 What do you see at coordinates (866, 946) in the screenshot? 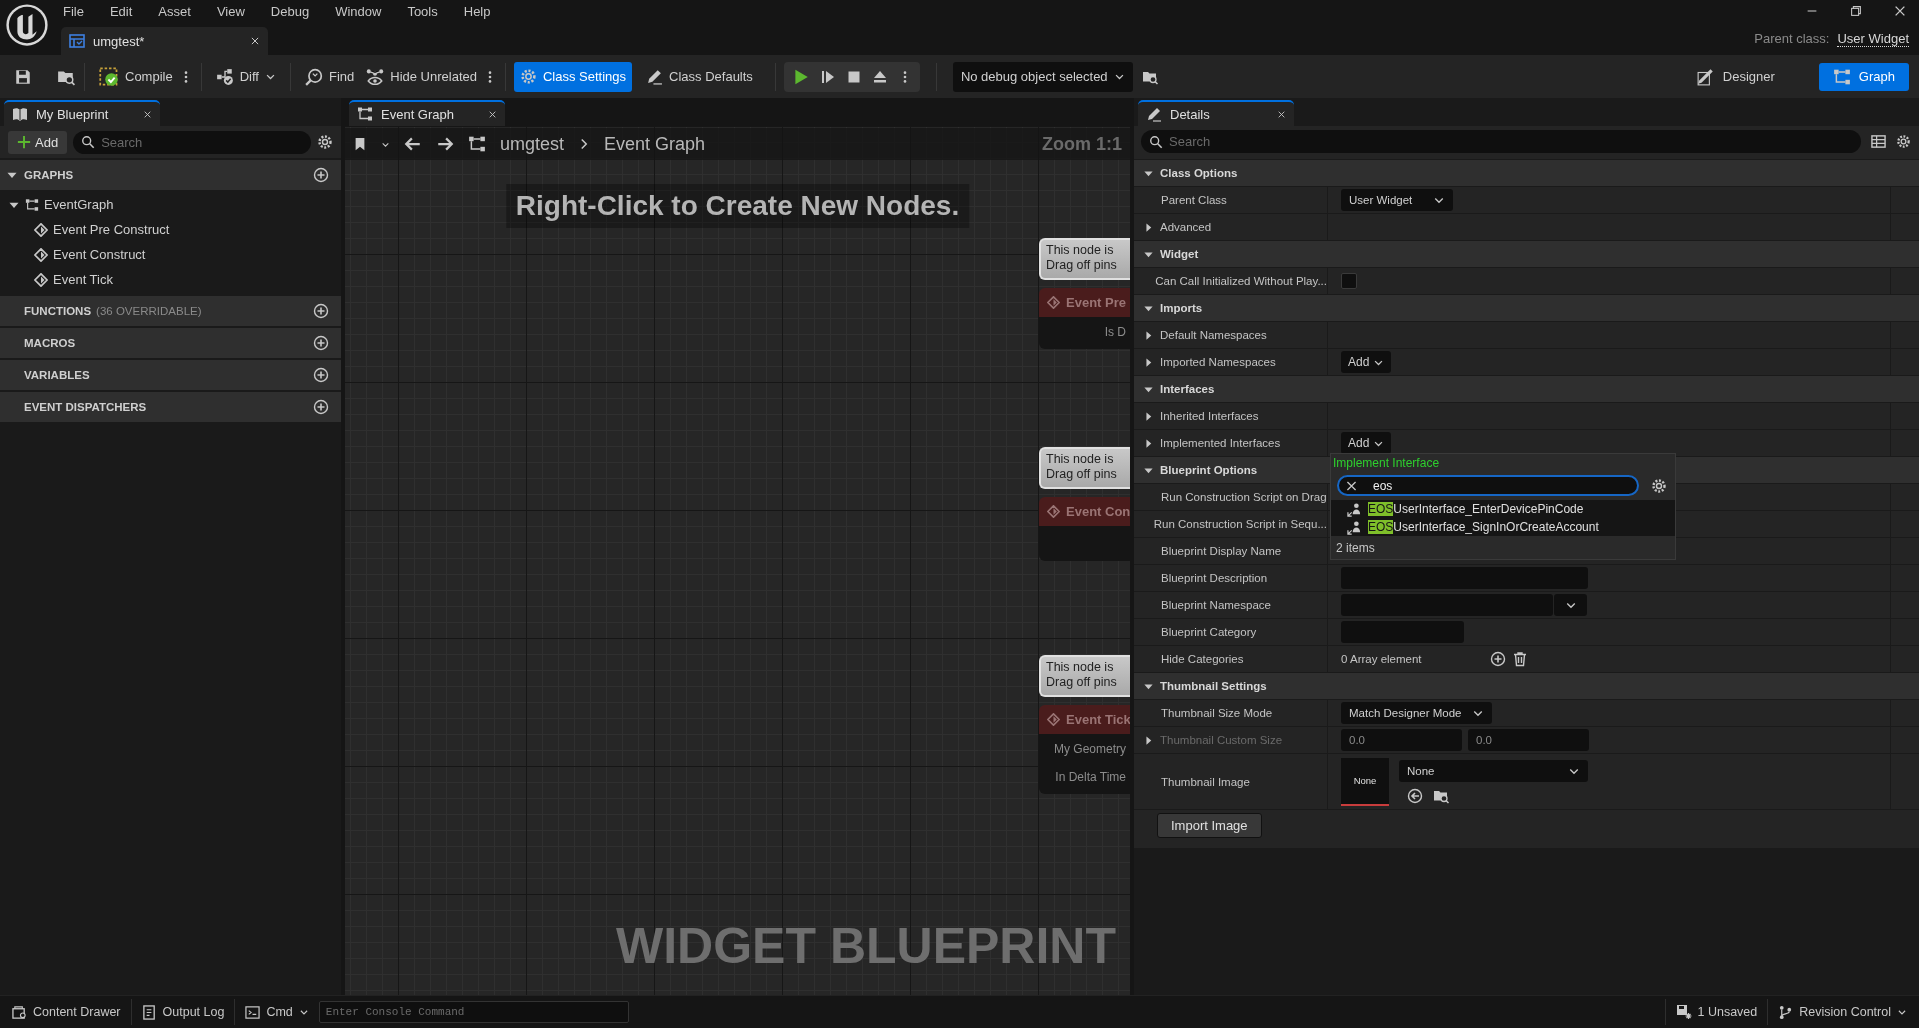
I see `graph-type-label: WIDGET BLUEPRINT` at bounding box center [866, 946].